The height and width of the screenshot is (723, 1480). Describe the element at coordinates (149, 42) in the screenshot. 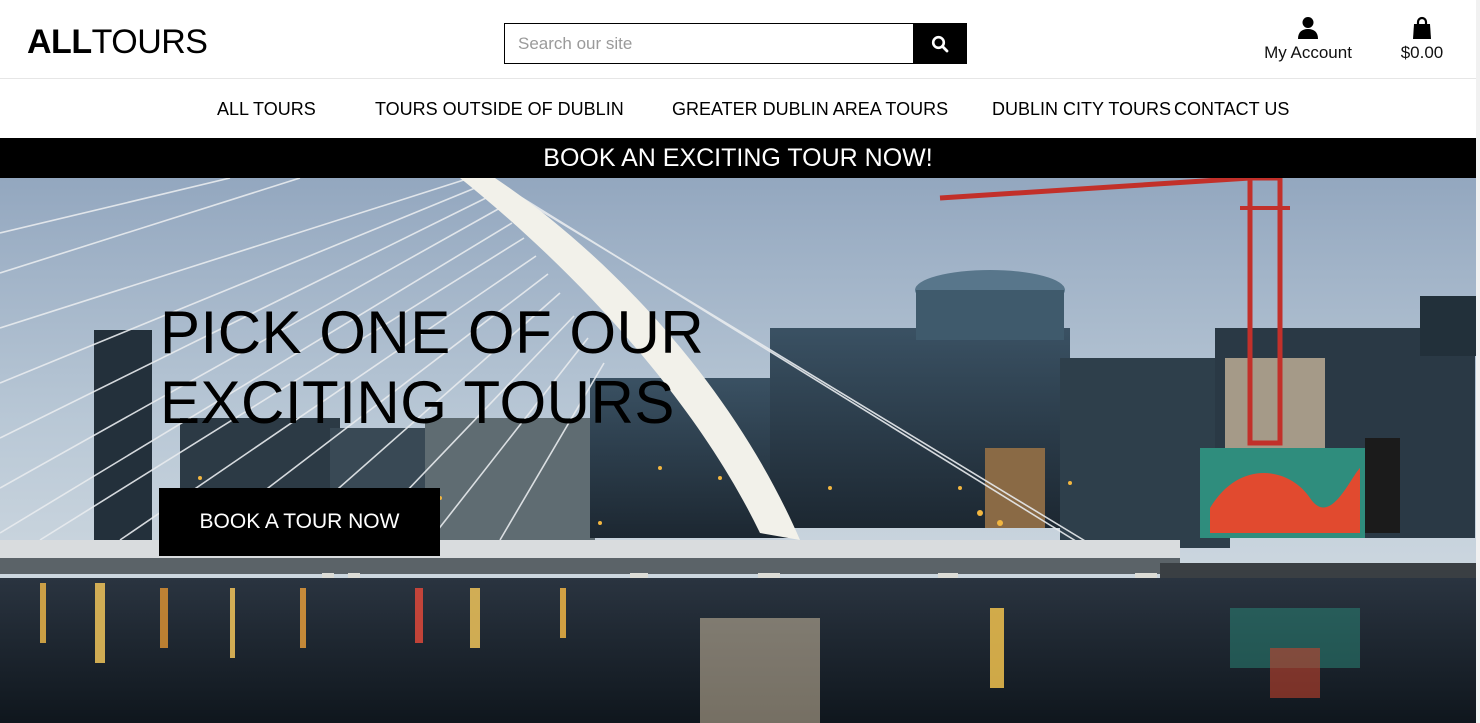

I see `logo-light-text: TOURS` at that location.